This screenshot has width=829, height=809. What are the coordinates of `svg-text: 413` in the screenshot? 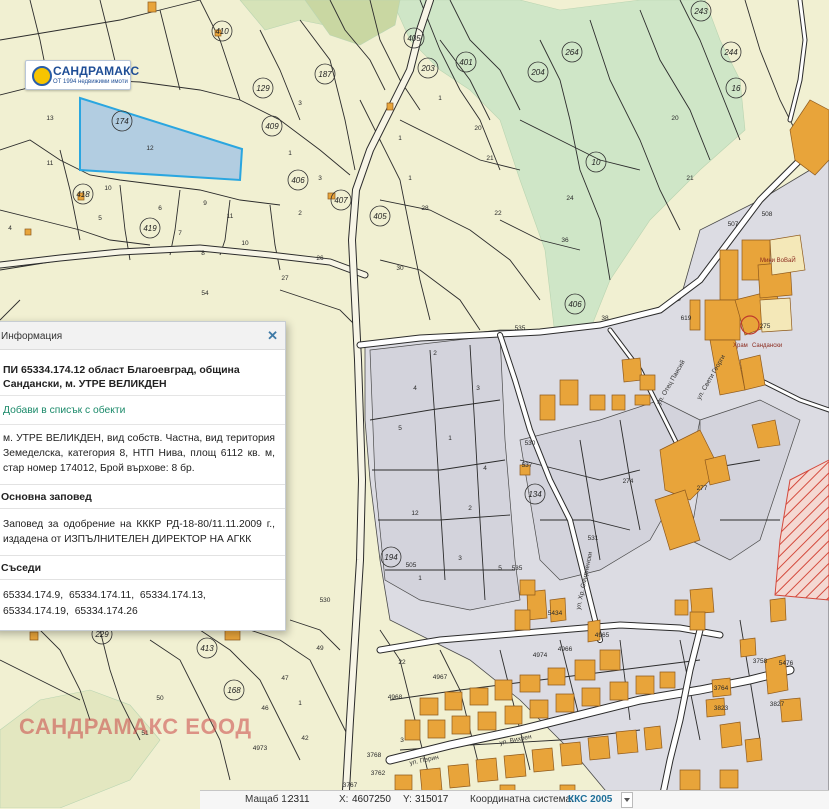 It's located at (207, 648).